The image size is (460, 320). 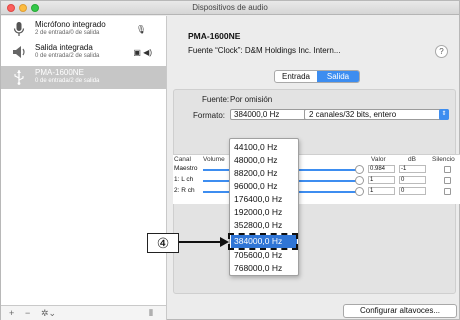 What do you see at coordinates (59, 72) in the screenshot?
I see `device-name: PMA-1600NE` at bounding box center [59, 72].